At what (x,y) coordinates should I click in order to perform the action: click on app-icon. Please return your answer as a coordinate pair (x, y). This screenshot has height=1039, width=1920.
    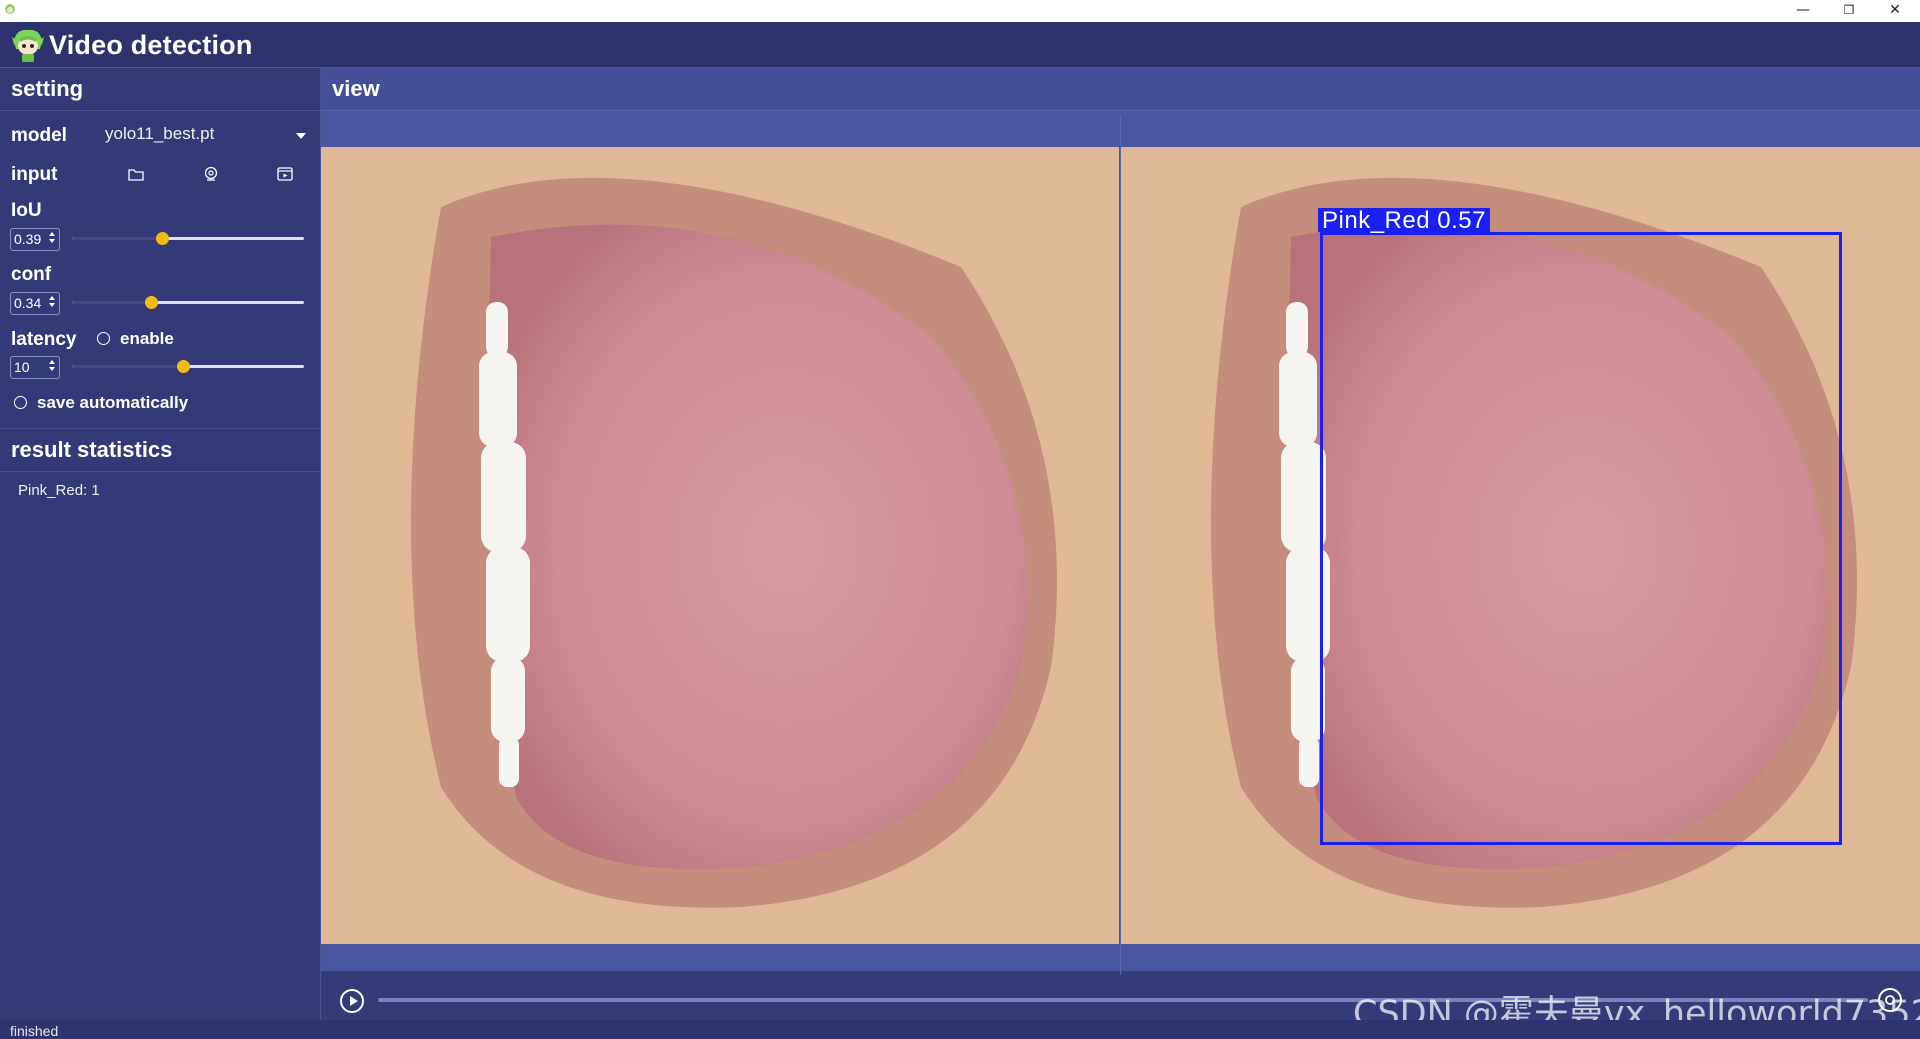
    Looking at the image, I should click on (10, 9).